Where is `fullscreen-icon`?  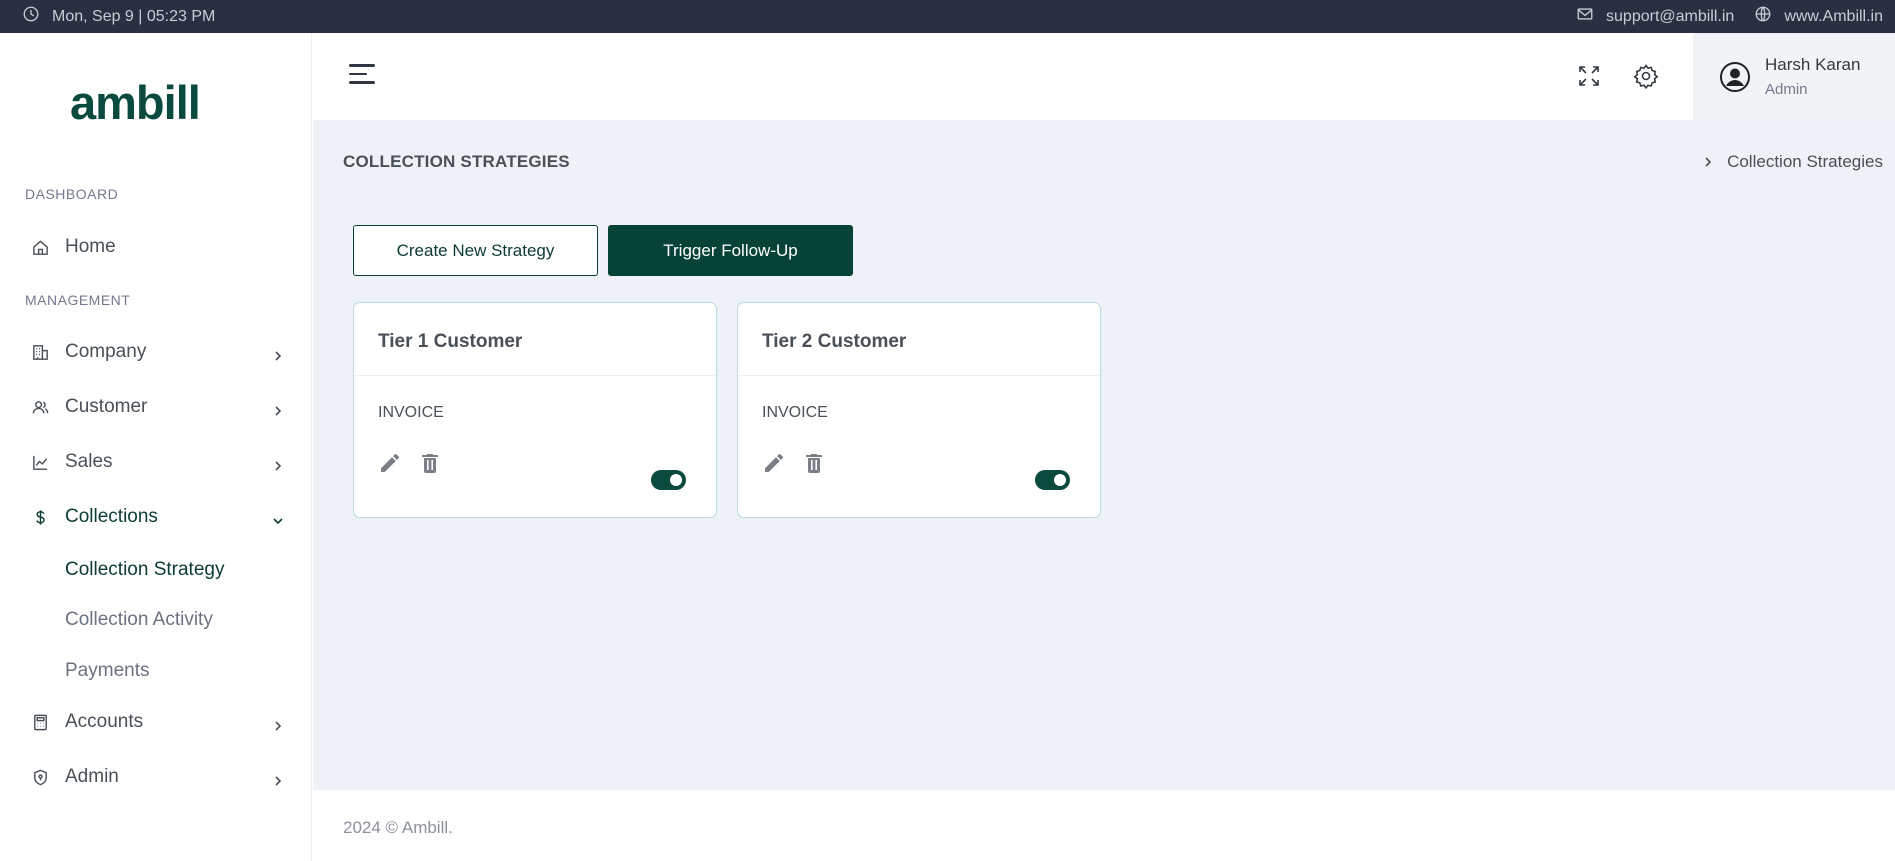
fullscreen-icon is located at coordinates (1589, 76).